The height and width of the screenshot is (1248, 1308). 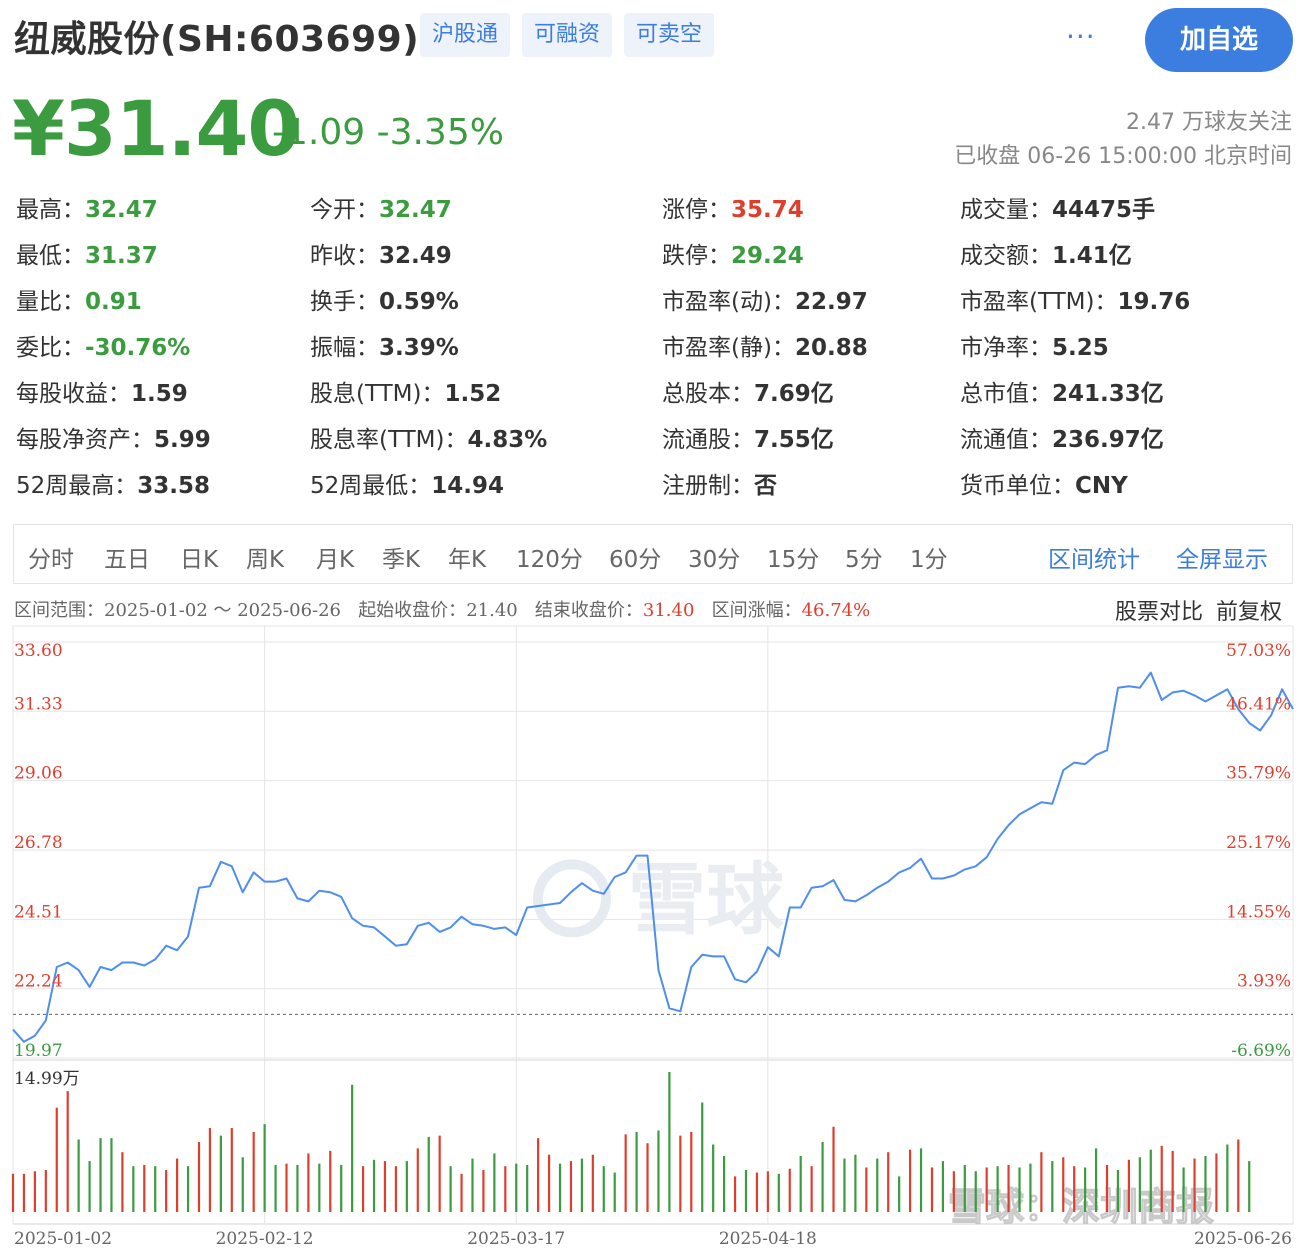 What do you see at coordinates (465, 35) in the screenshot?
I see `tag-shanghai-connect: 沪股通` at bounding box center [465, 35].